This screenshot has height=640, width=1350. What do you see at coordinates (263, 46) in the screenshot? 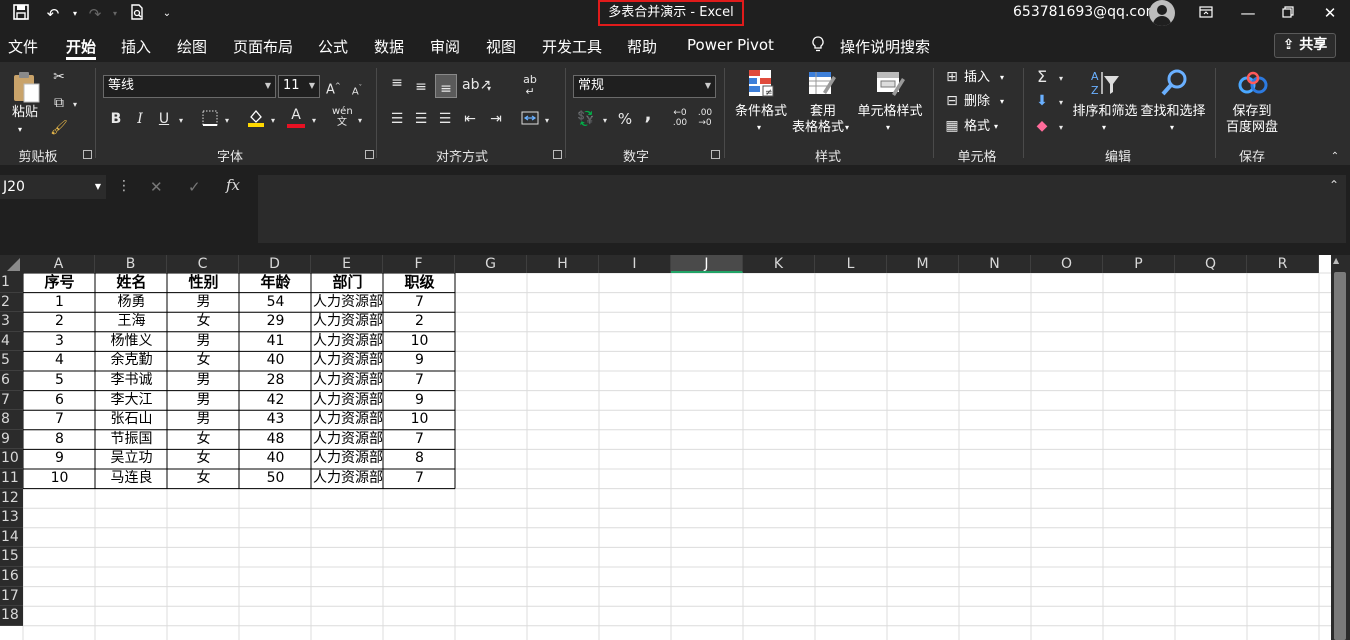
I see `tab-page-layout: 页面布局` at bounding box center [263, 46].